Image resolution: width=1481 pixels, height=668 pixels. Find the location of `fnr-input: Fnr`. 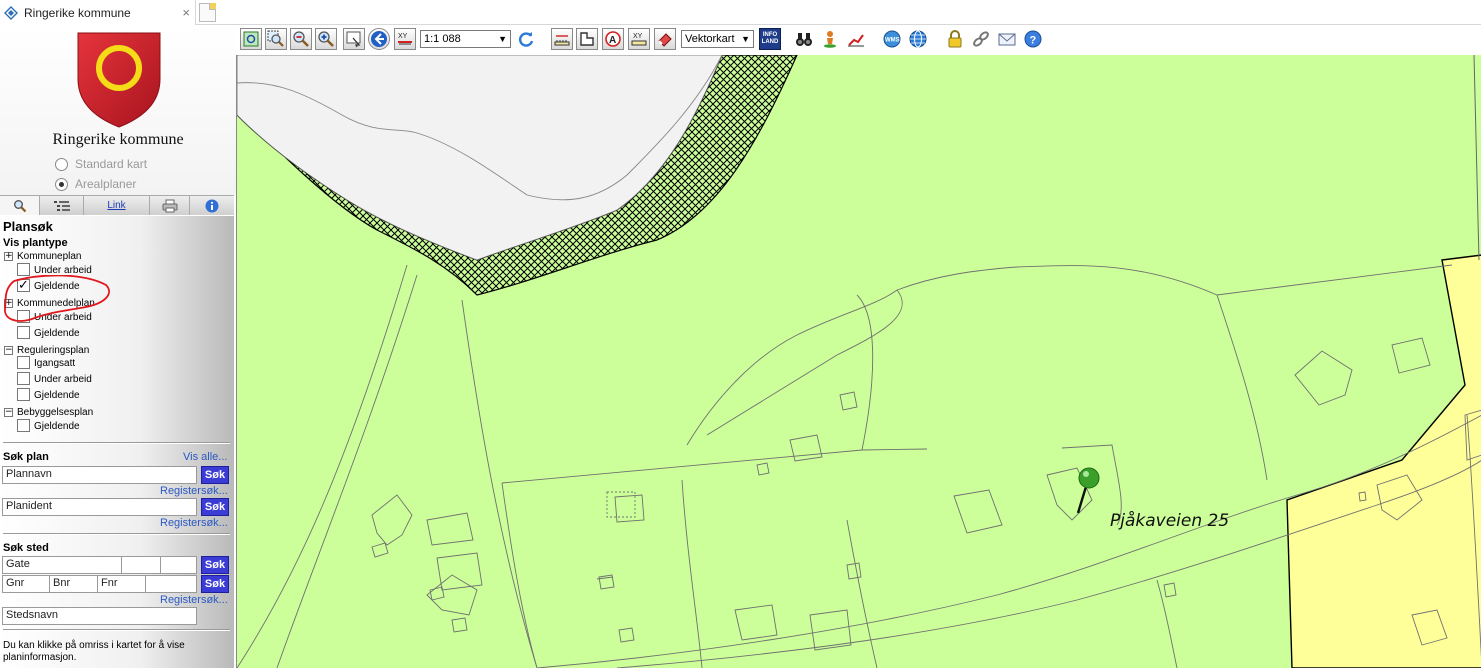

fnr-input: Fnr is located at coordinates (121, 584).